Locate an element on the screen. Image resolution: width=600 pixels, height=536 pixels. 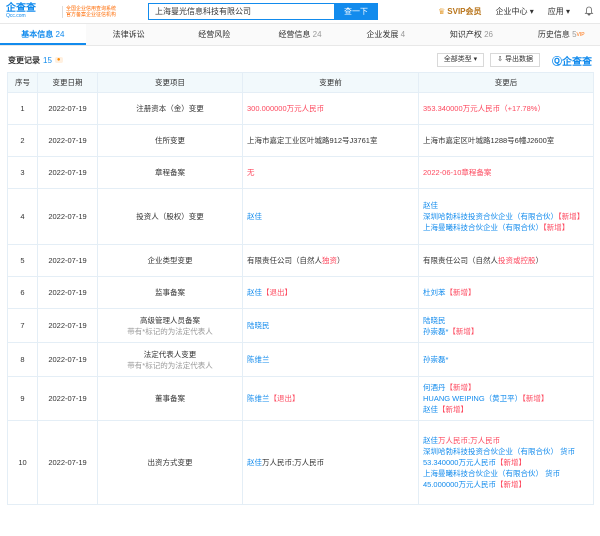
person-link: 孙崇磊* is located at coordinates (435, 331).